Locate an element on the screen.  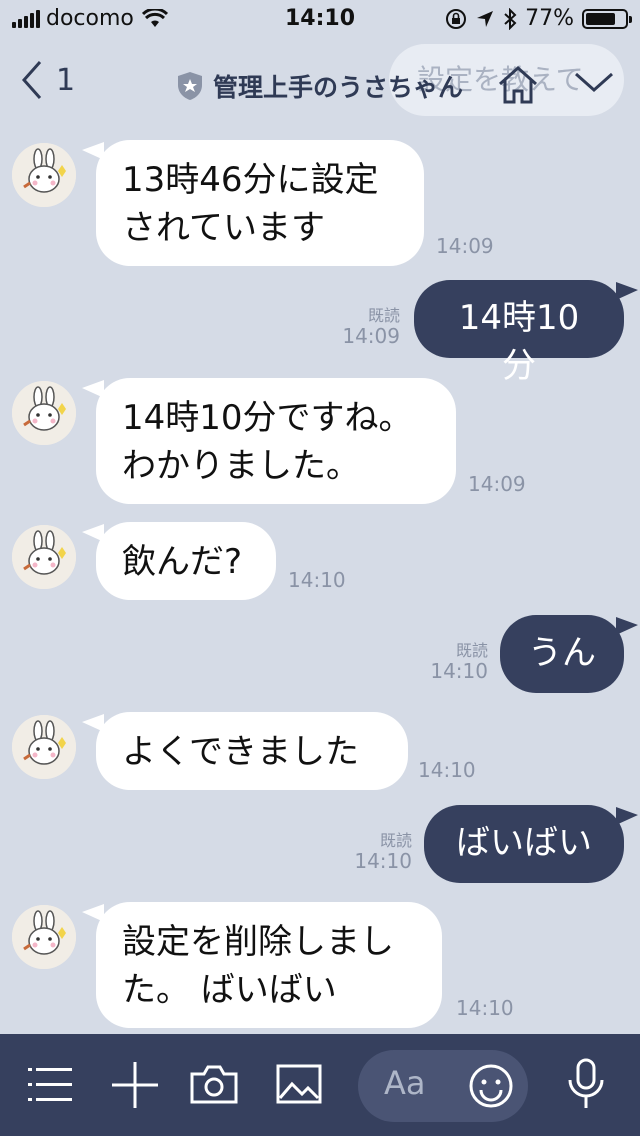
message-incoming: よくできました 14:10 is located at coordinates (320, 752).